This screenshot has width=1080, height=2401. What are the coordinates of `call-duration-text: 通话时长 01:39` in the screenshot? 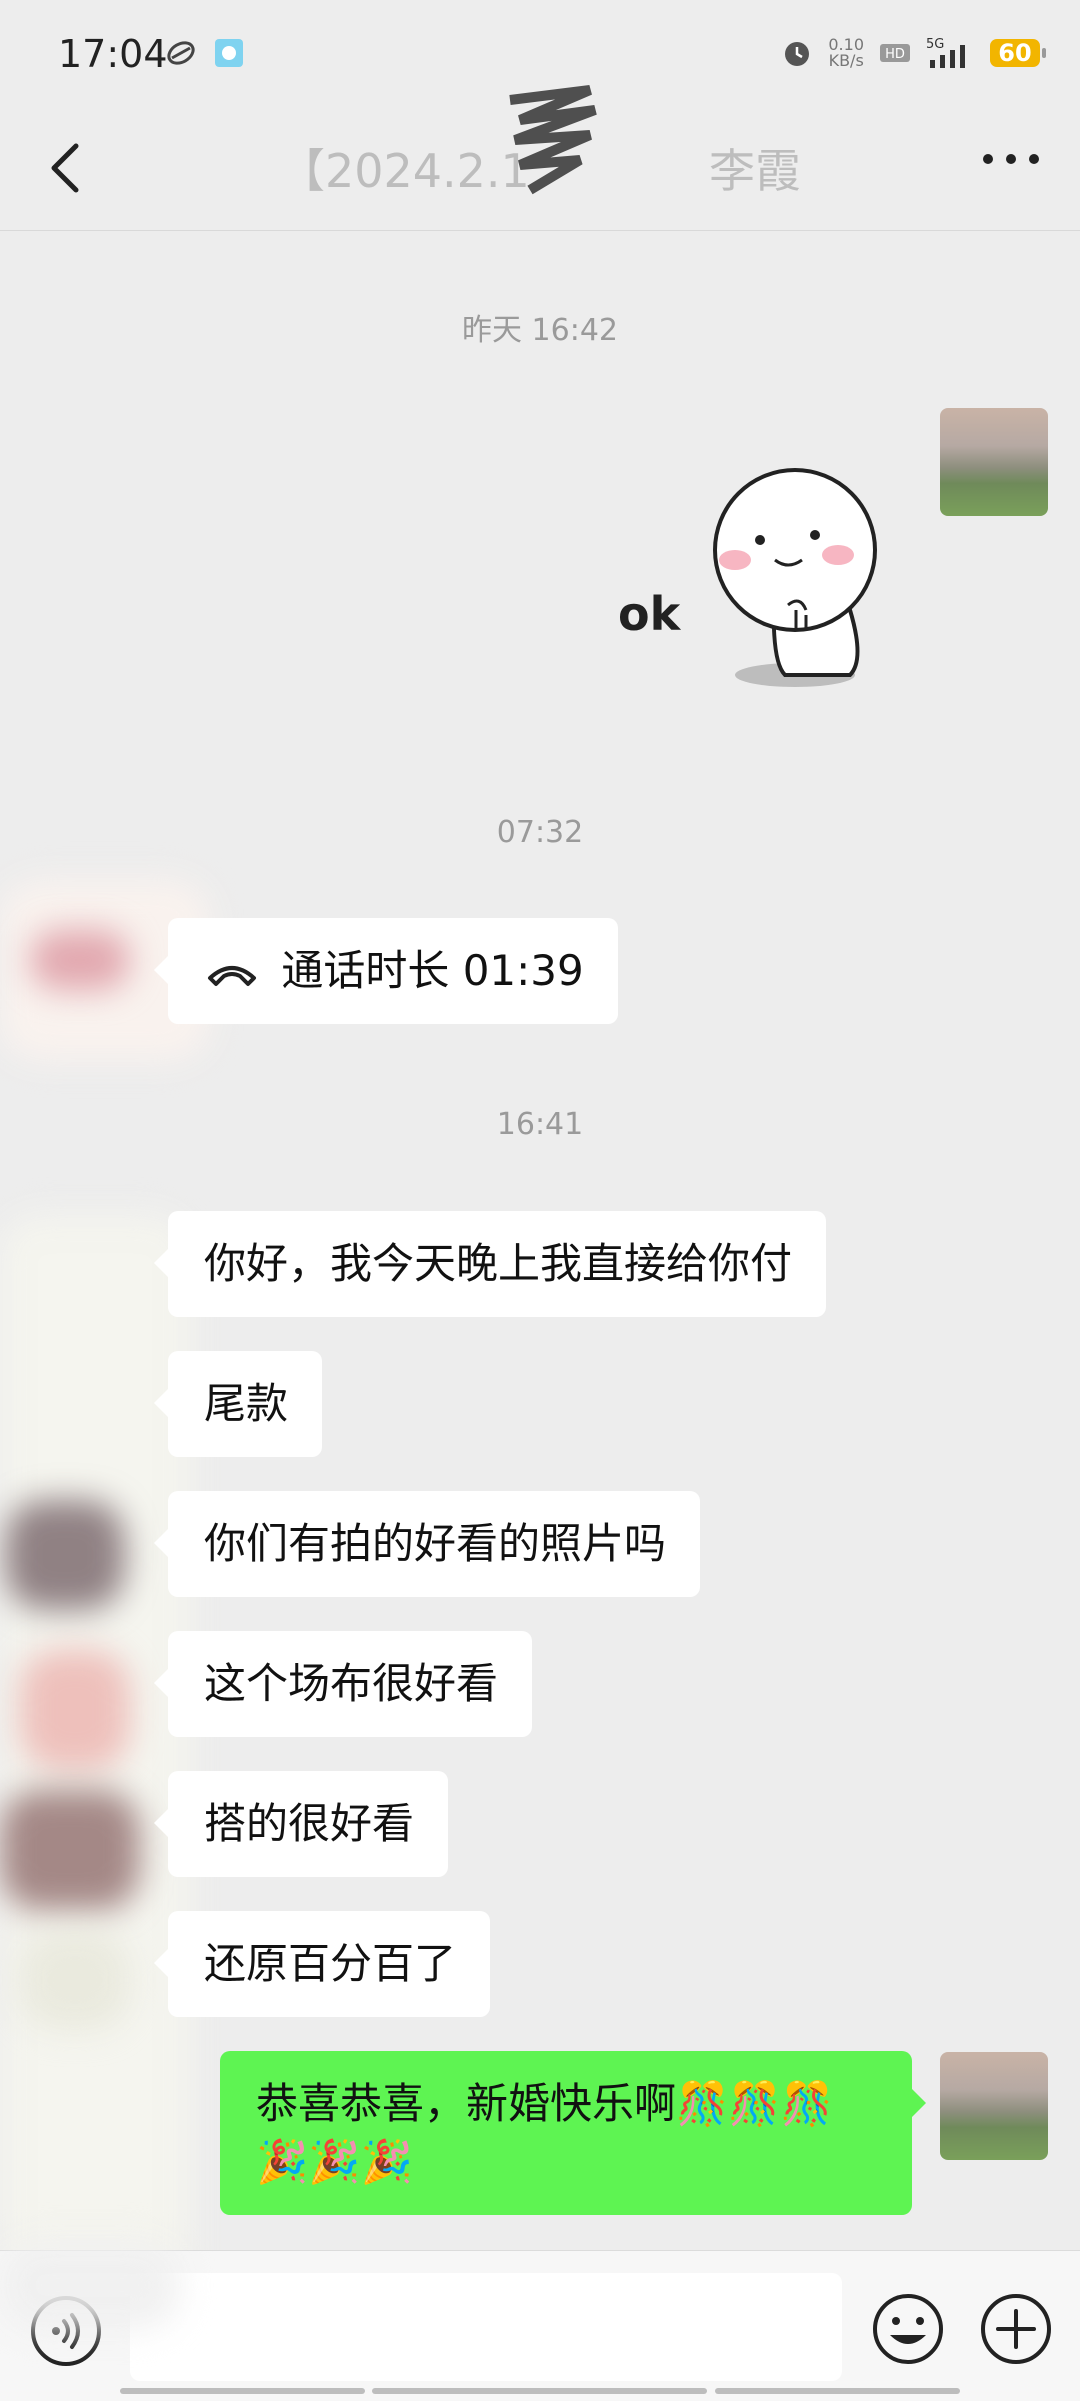 It's located at (432, 970).